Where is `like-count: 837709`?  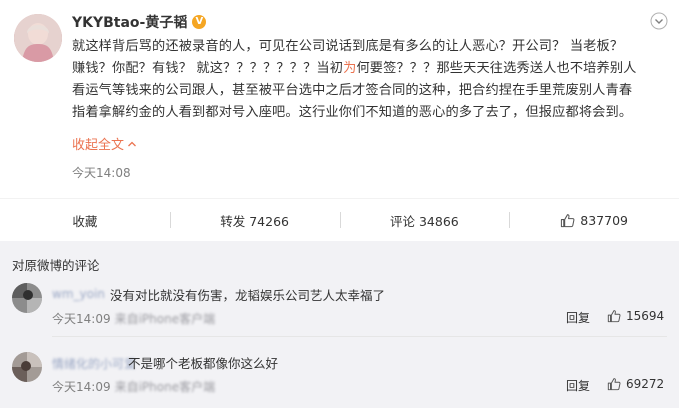
like-count: 837709 is located at coordinates (604, 220).